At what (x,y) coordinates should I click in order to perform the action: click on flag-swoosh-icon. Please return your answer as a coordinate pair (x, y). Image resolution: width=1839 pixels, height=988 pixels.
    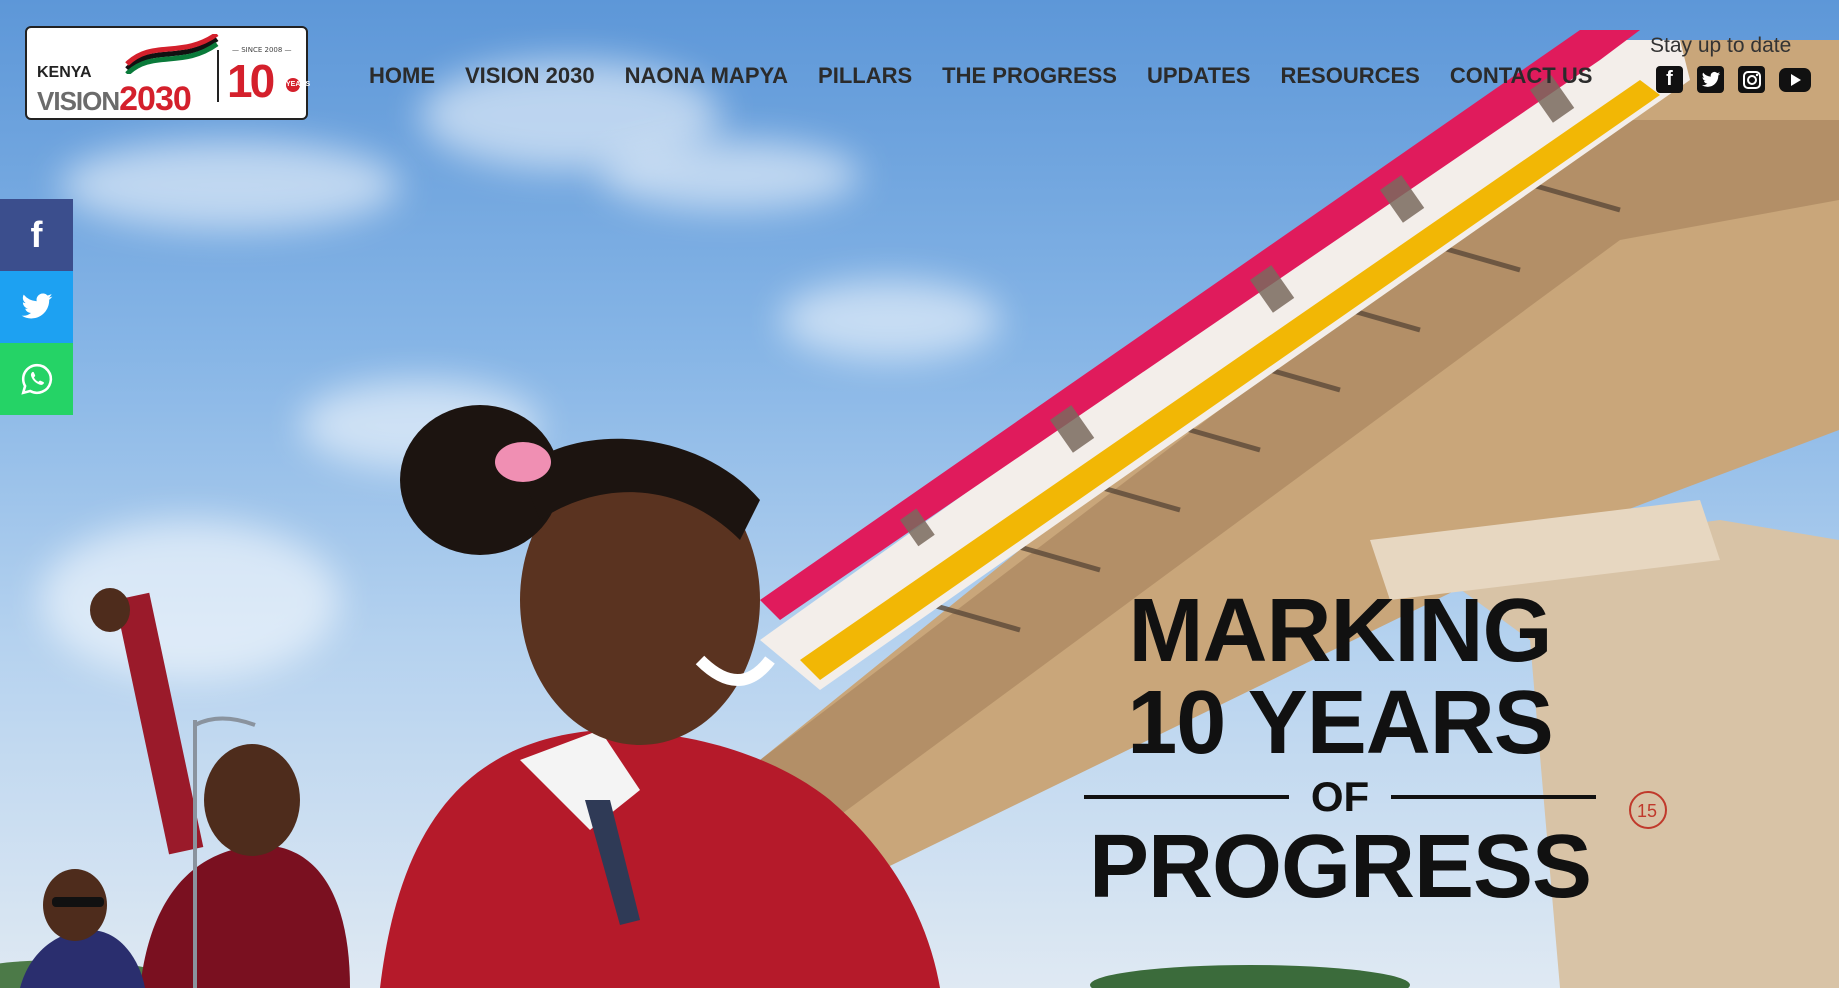
    Looking at the image, I should click on (172, 54).